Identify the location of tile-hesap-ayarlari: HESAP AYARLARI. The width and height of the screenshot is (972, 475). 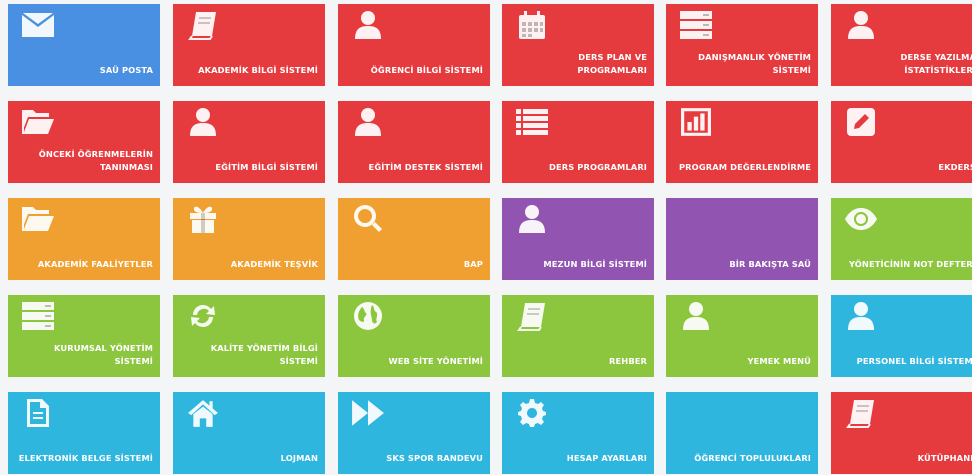
(578, 433).